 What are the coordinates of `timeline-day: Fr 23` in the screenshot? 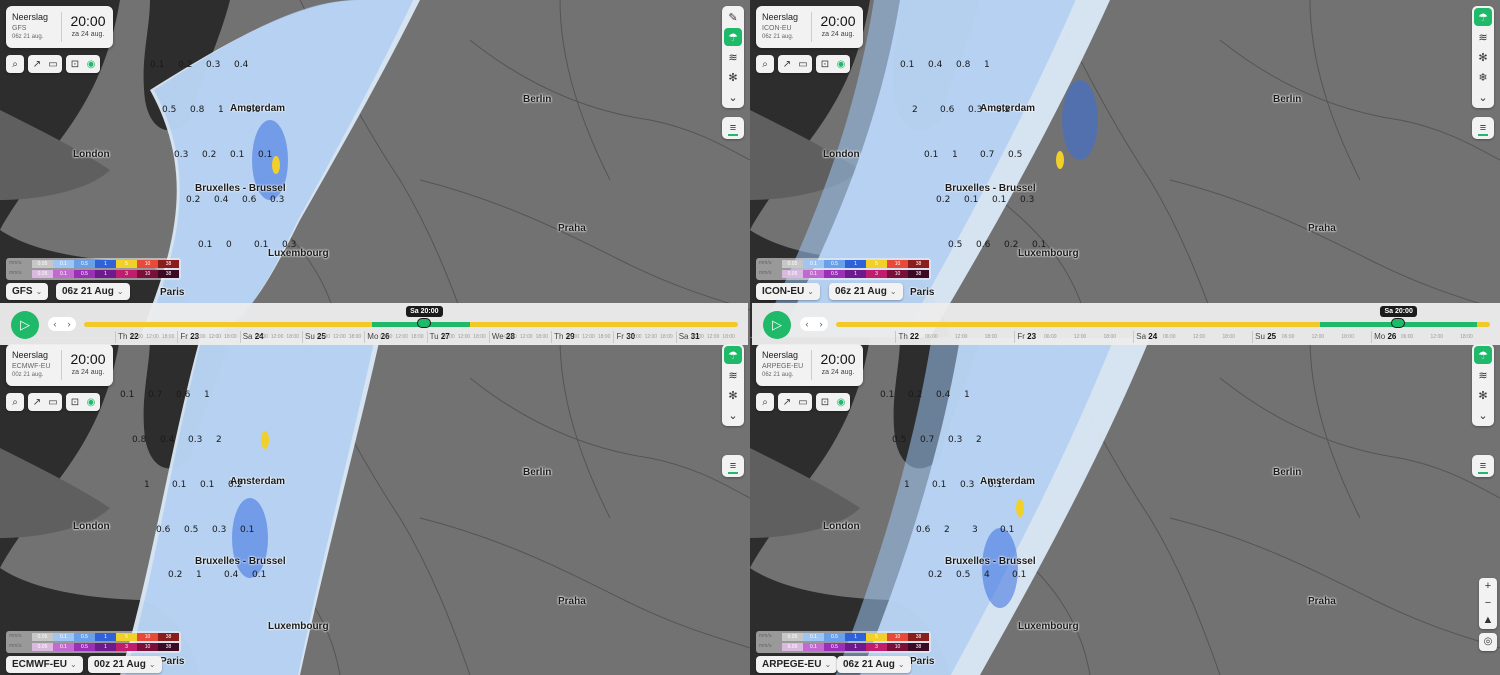 It's located at (1025, 337).